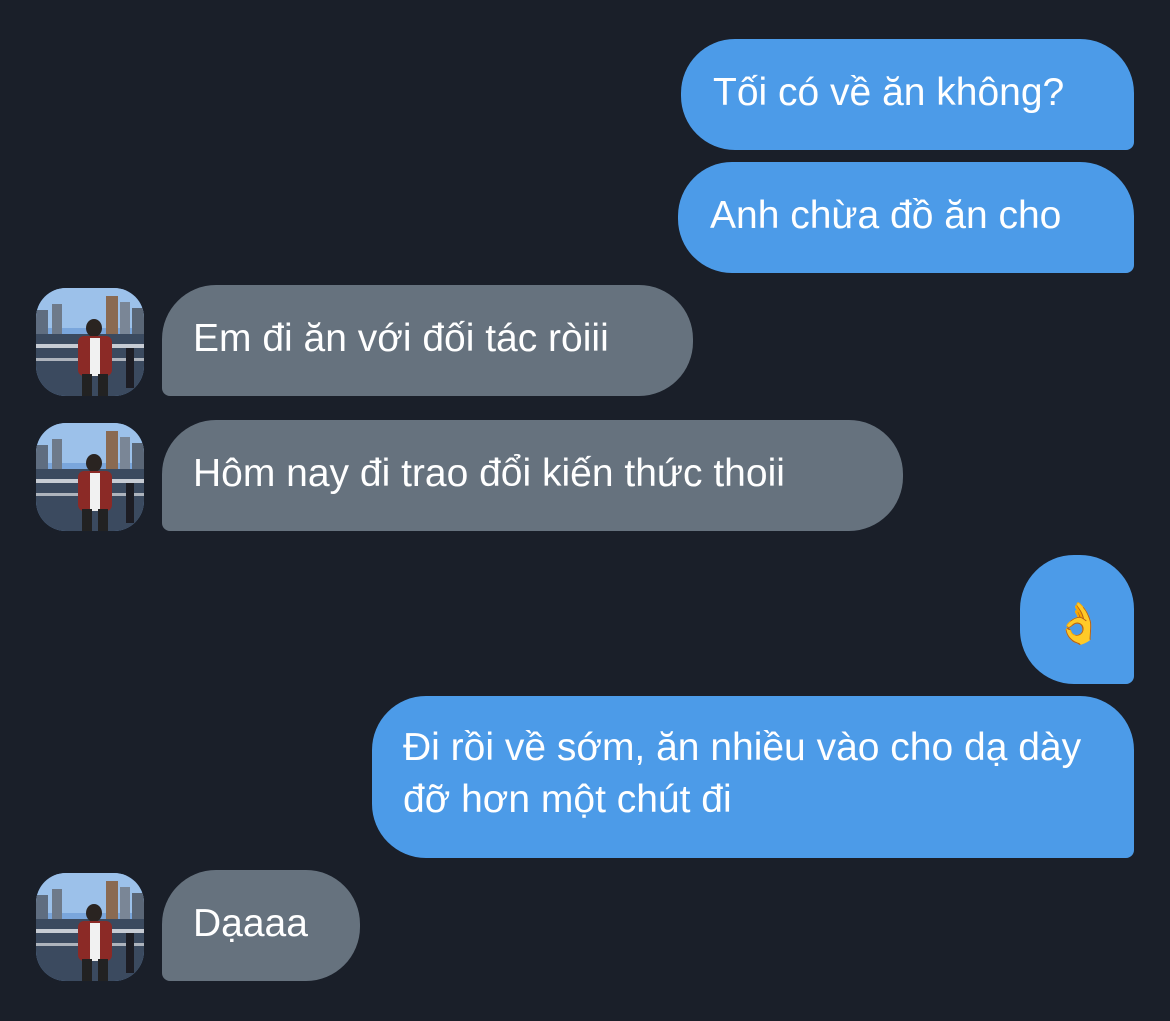 This screenshot has width=1170, height=1021. Describe the element at coordinates (489, 473) in the screenshot. I see `message-text: Hôm nay đi trao đổi kiến thức thoii` at that location.